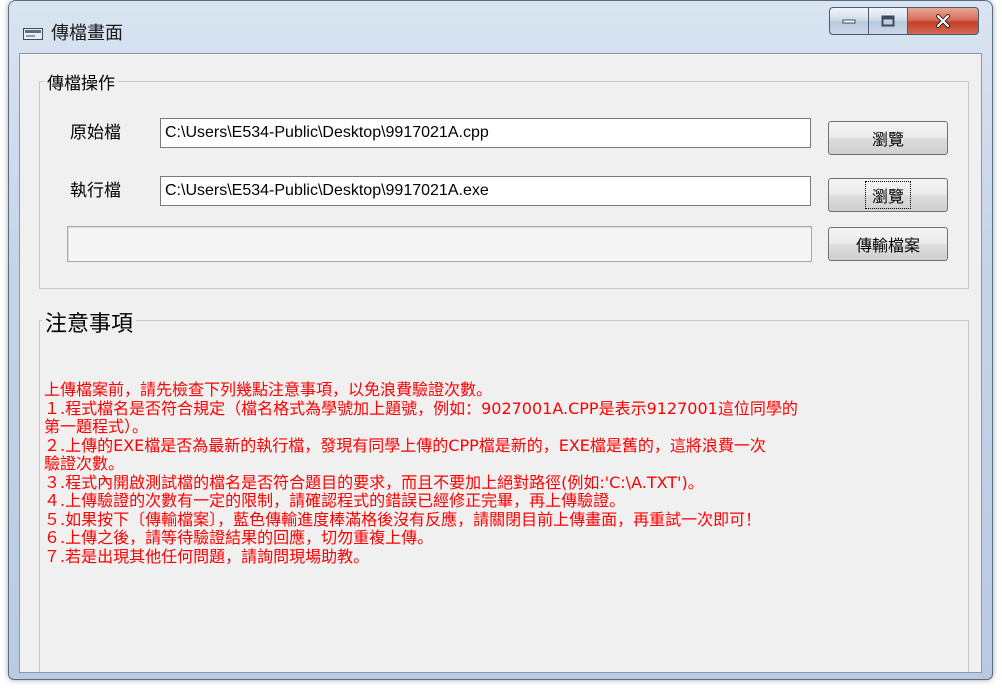  Describe the element at coordinates (335, 500) in the screenshot. I see `note-line: ４.上傳驗證的次數有一定的限制，請確認程式的錯誤已經修正完畢，再上傳驗證。` at that location.